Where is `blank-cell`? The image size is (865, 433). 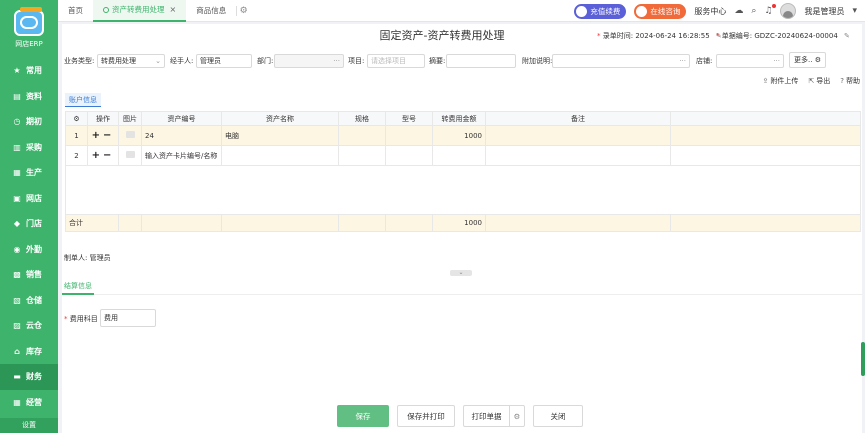 blank-cell is located at coordinates (765, 155).